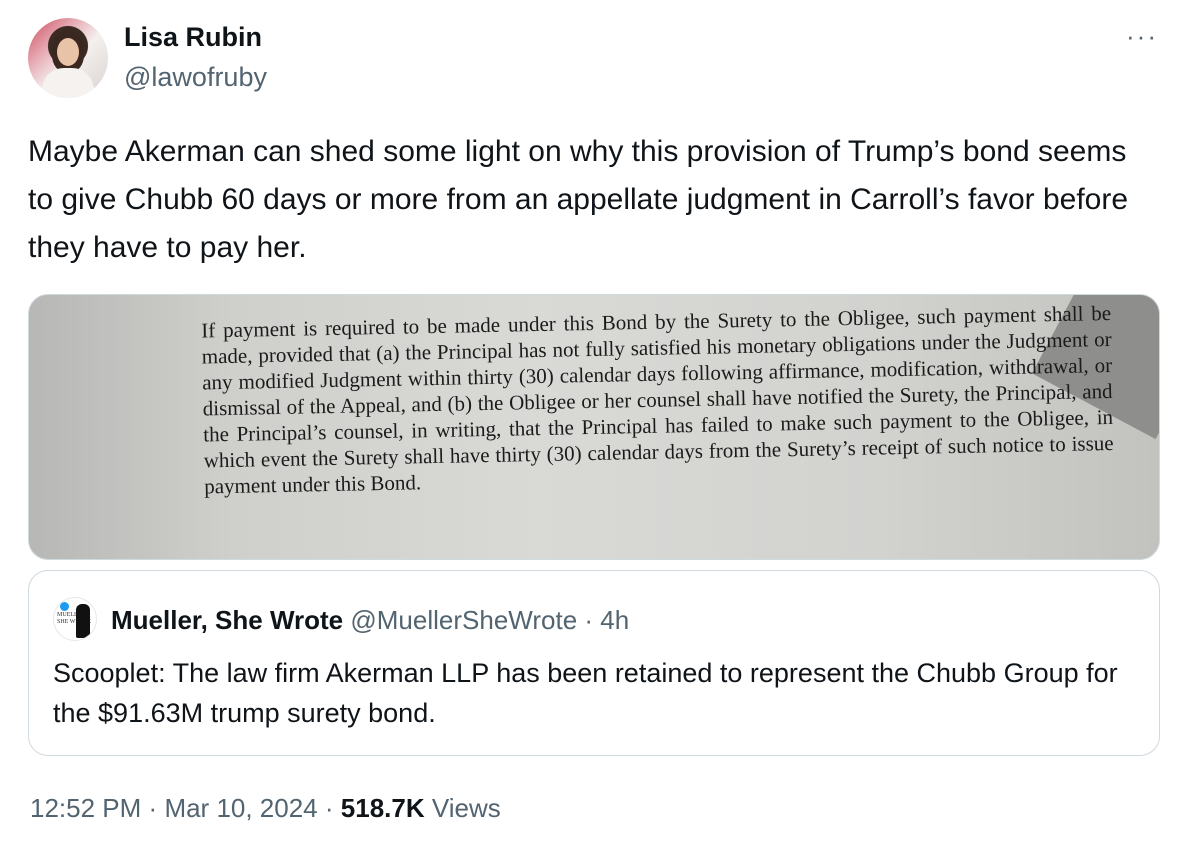  I want to click on more-options-icon: ···, so click(1142, 36).